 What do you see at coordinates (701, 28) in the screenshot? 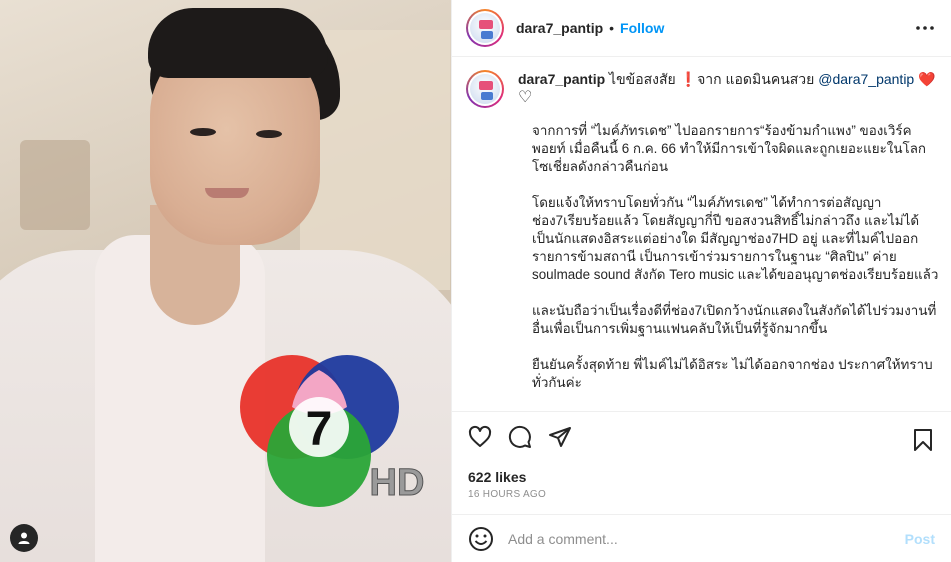
I see `post-header: dara7_pantip • Follow` at bounding box center [701, 28].